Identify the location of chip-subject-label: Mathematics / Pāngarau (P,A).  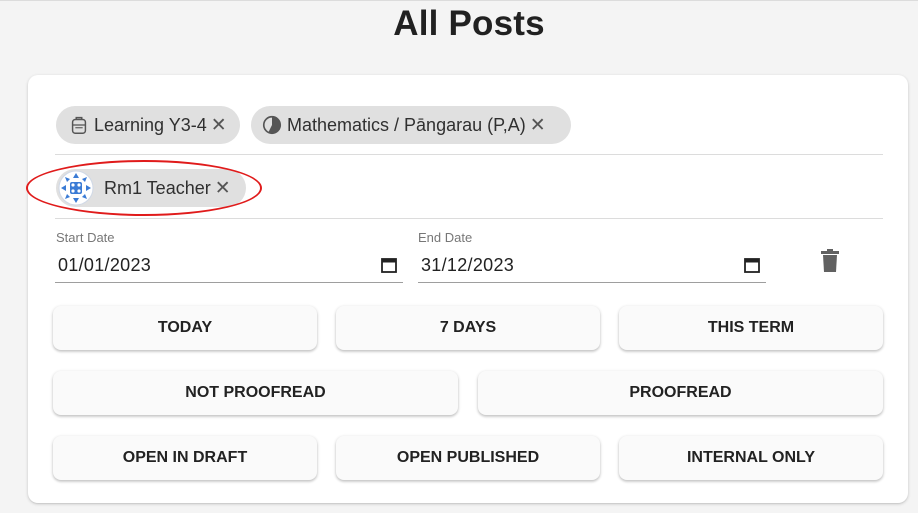
(406, 124).